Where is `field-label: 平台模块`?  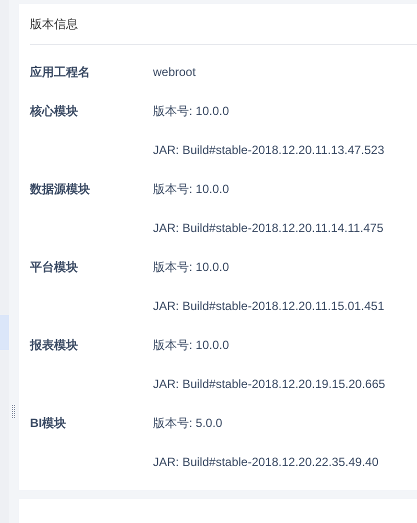 field-label: 平台模块 is located at coordinates (54, 267).